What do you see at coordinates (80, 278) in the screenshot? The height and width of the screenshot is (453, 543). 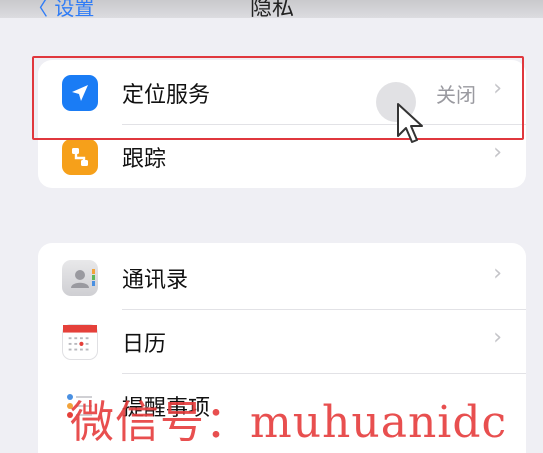 I see `contacts-icon` at bounding box center [80, 278].